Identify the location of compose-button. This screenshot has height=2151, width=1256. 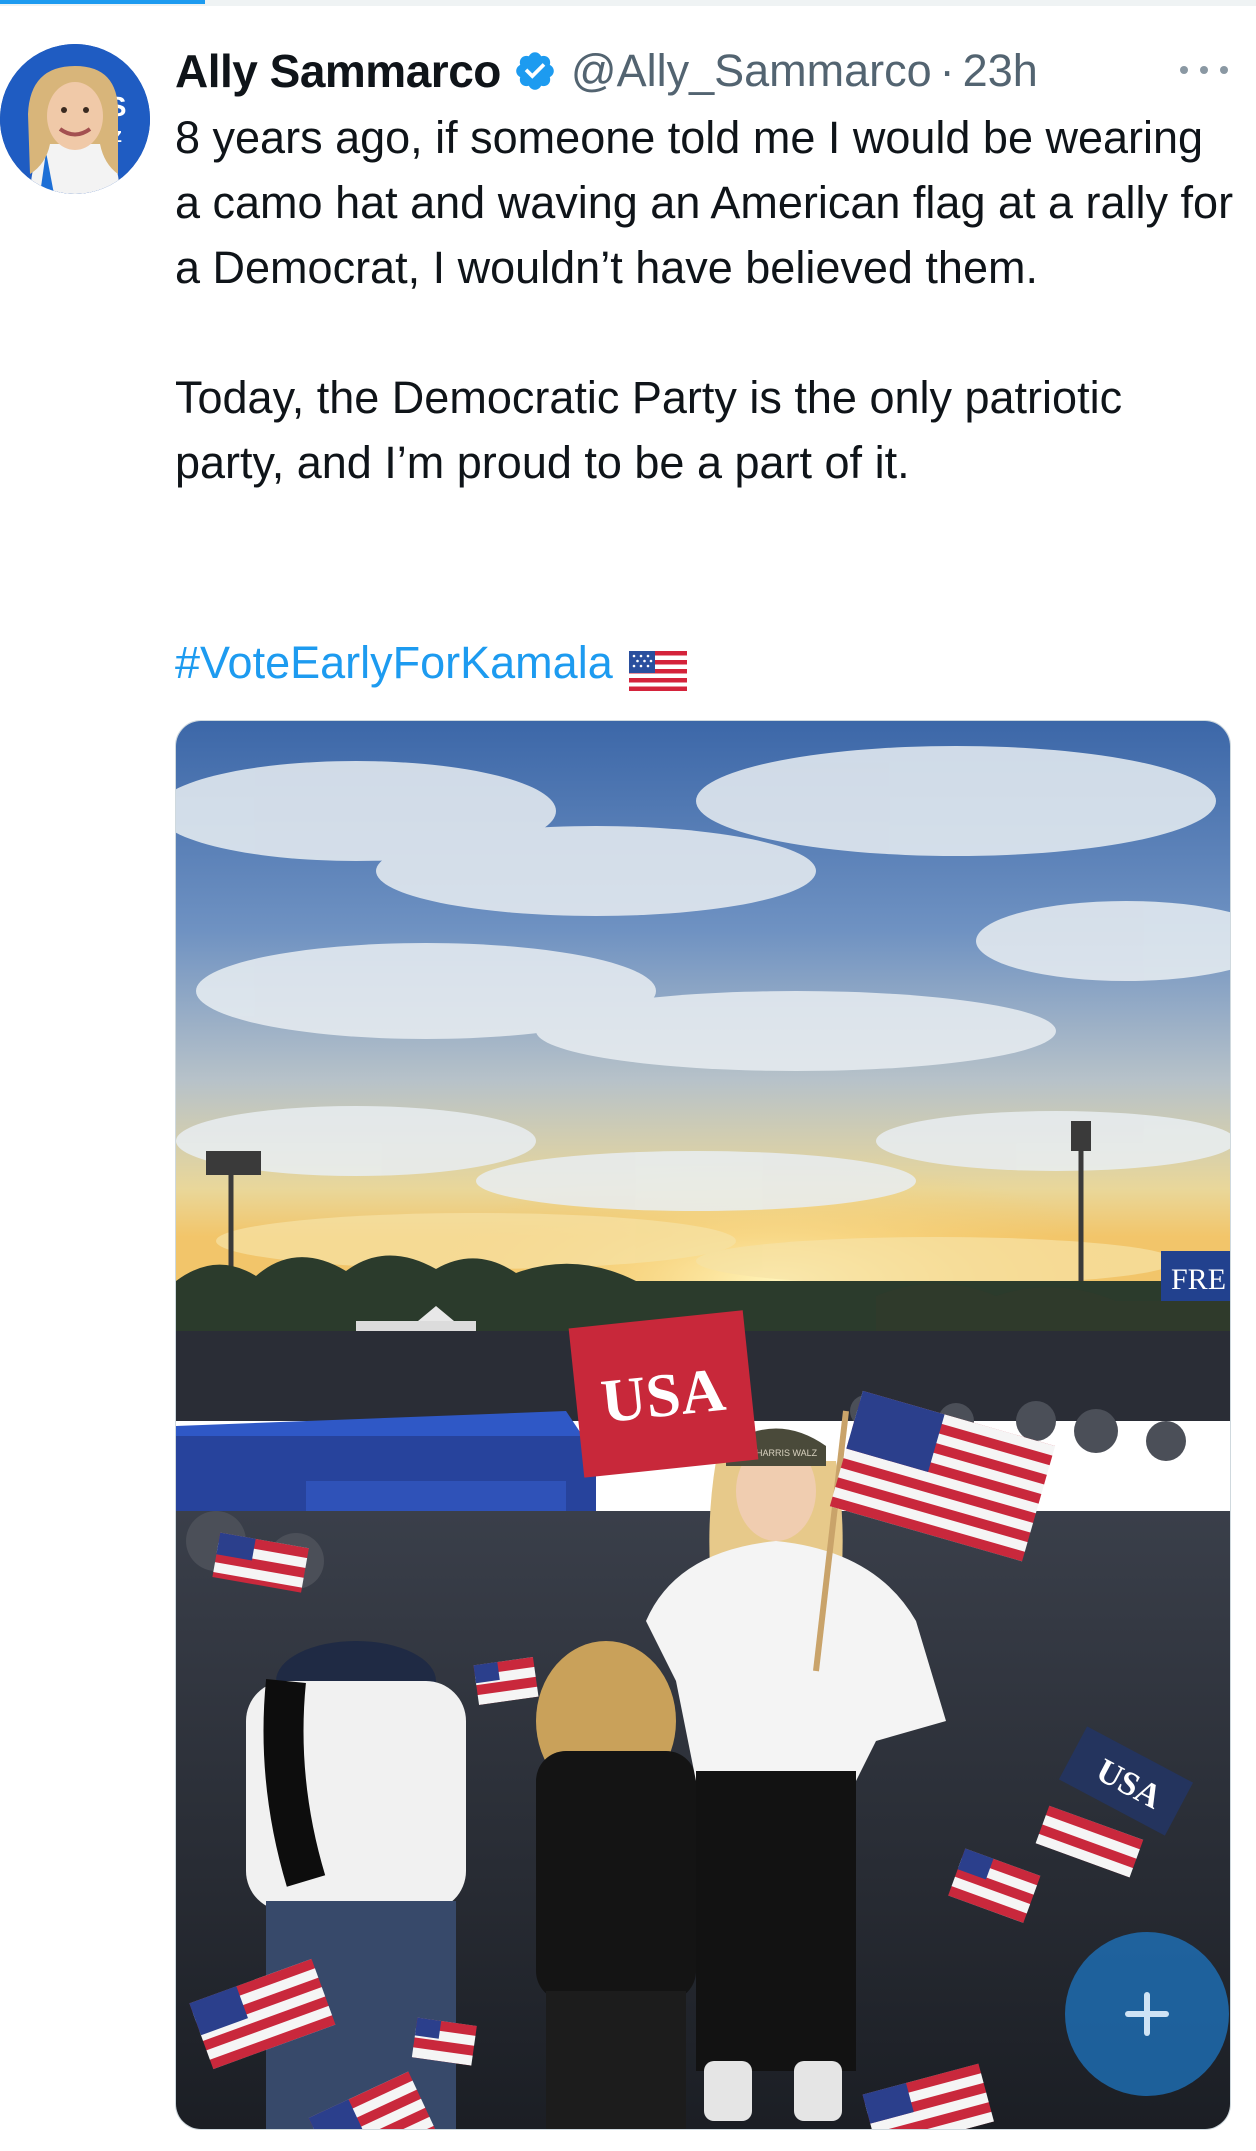
(1147, 2014).